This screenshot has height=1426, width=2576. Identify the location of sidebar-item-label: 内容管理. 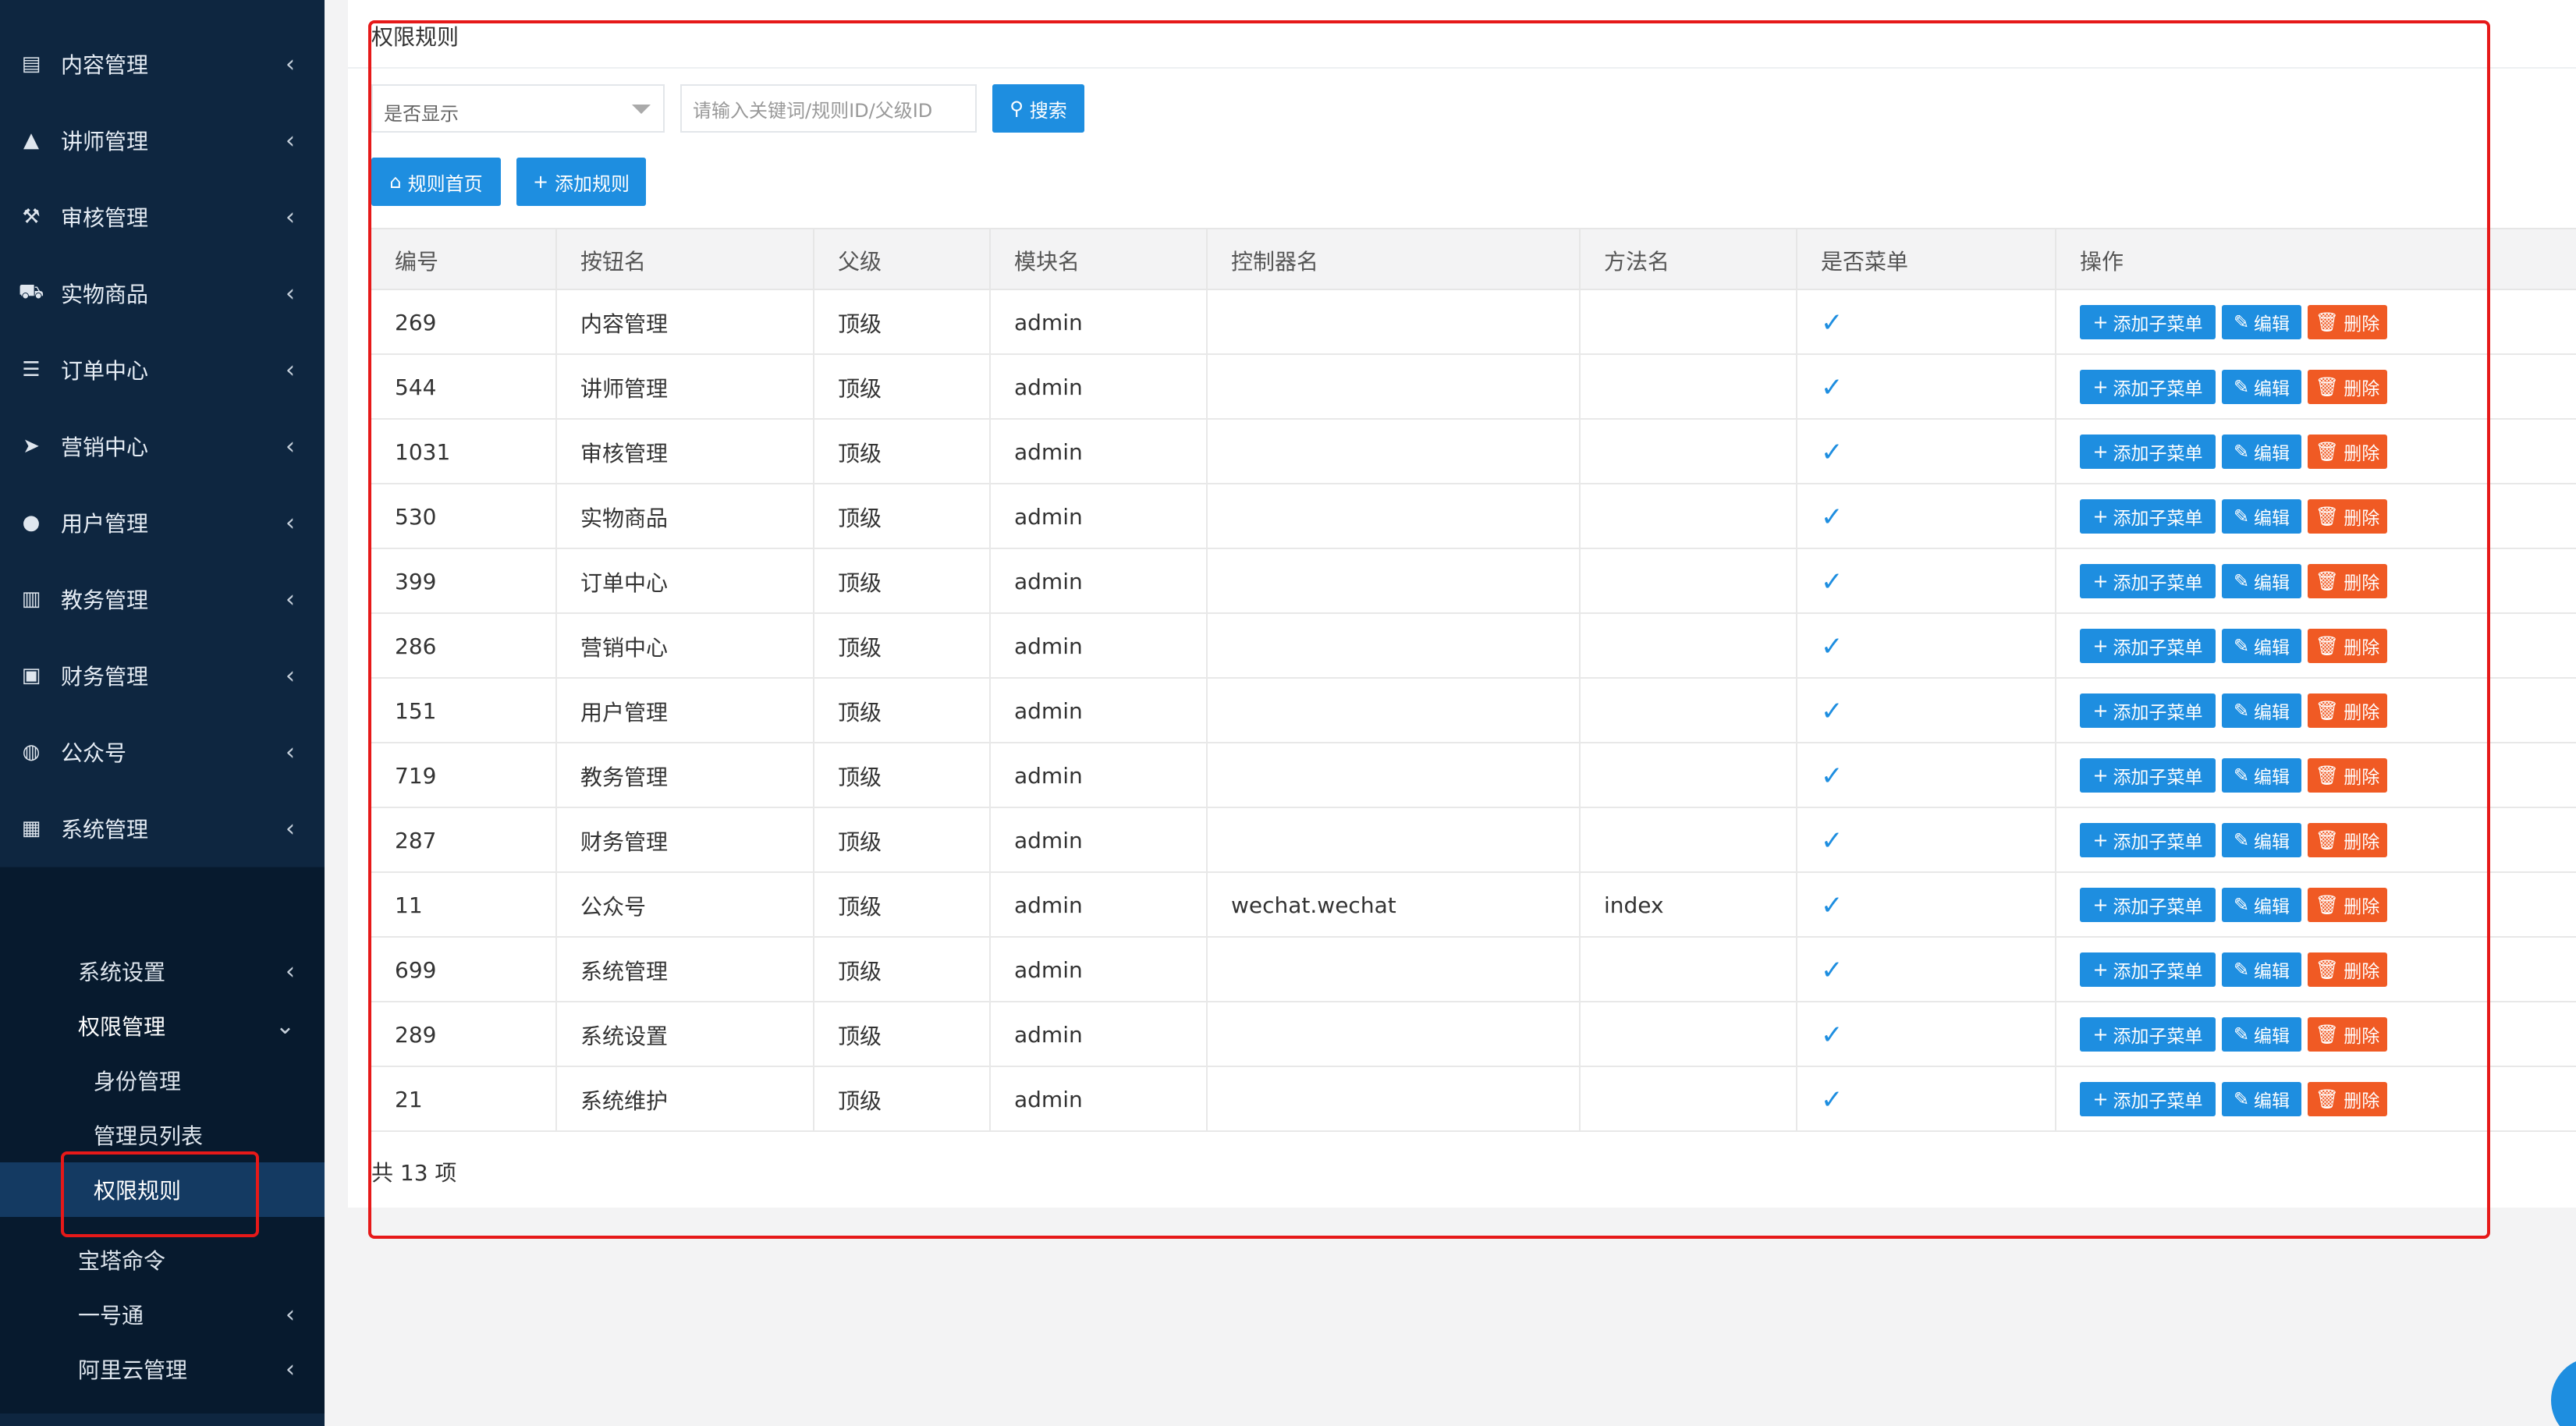
(105, 65).